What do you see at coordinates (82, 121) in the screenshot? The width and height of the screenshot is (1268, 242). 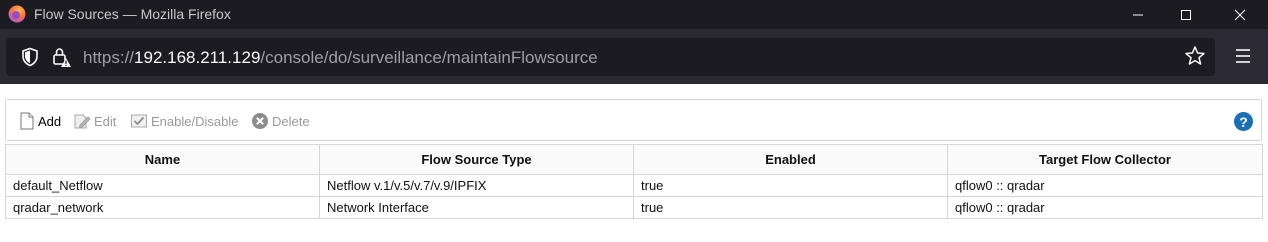 I see `edit-pencil-icon` at bounding box center [82, 121].